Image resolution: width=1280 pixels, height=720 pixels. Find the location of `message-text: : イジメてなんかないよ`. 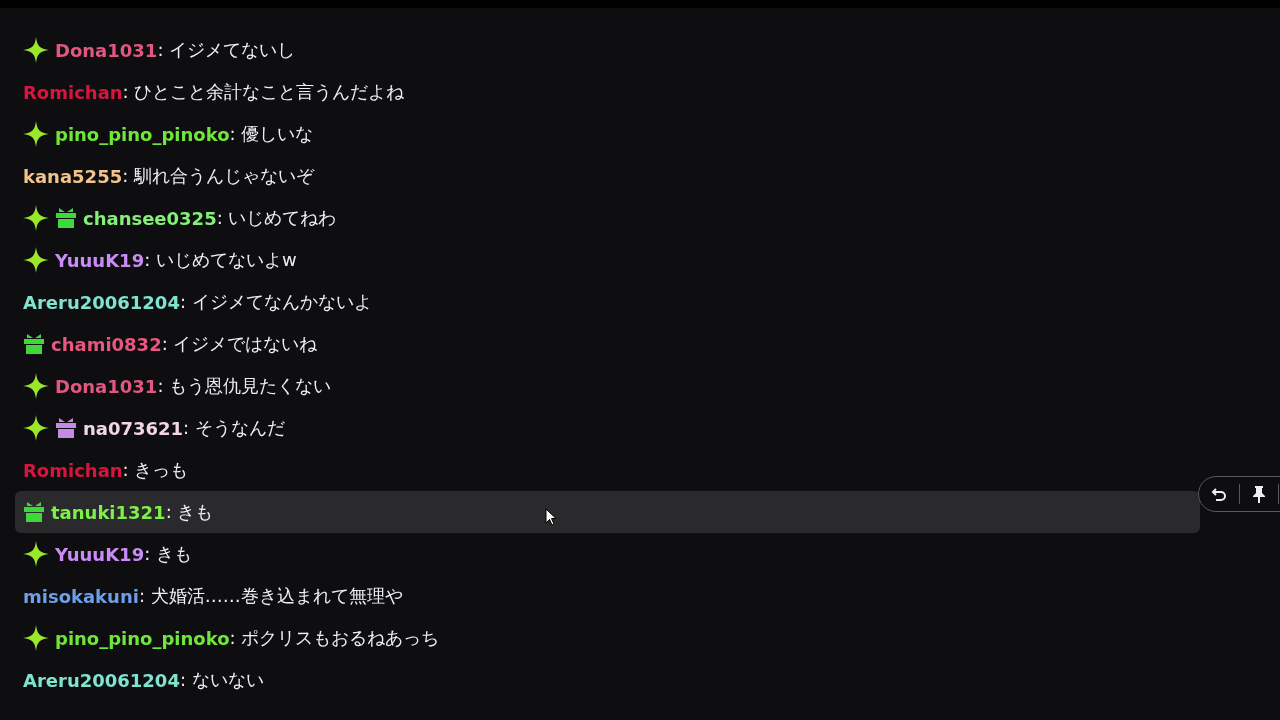

message-text: : イジメてなんかないよ is located at coordinates (275, 302).